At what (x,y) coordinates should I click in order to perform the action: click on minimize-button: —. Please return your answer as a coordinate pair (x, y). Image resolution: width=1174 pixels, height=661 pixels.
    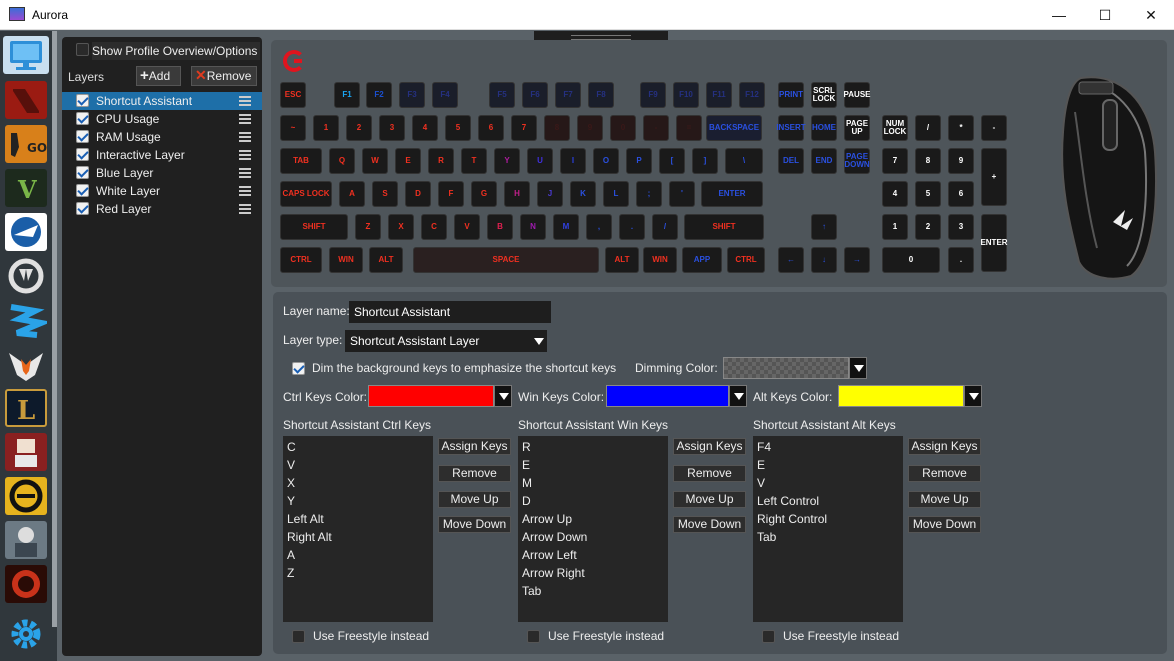
    Looking at the image, I should click on (1059, 15).